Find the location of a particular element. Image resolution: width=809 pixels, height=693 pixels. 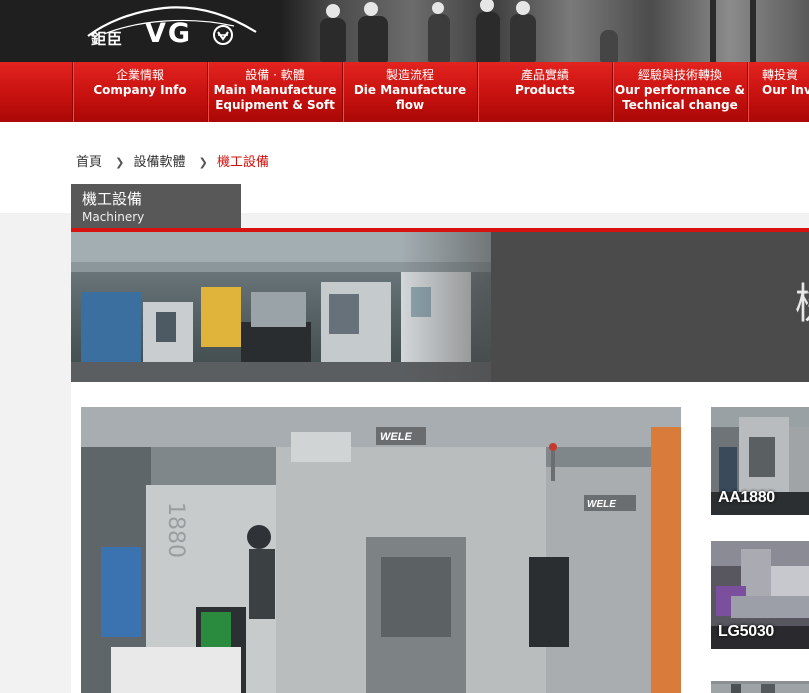

nav-label-zh: 轉投資 is located at coordinates (780, 75).